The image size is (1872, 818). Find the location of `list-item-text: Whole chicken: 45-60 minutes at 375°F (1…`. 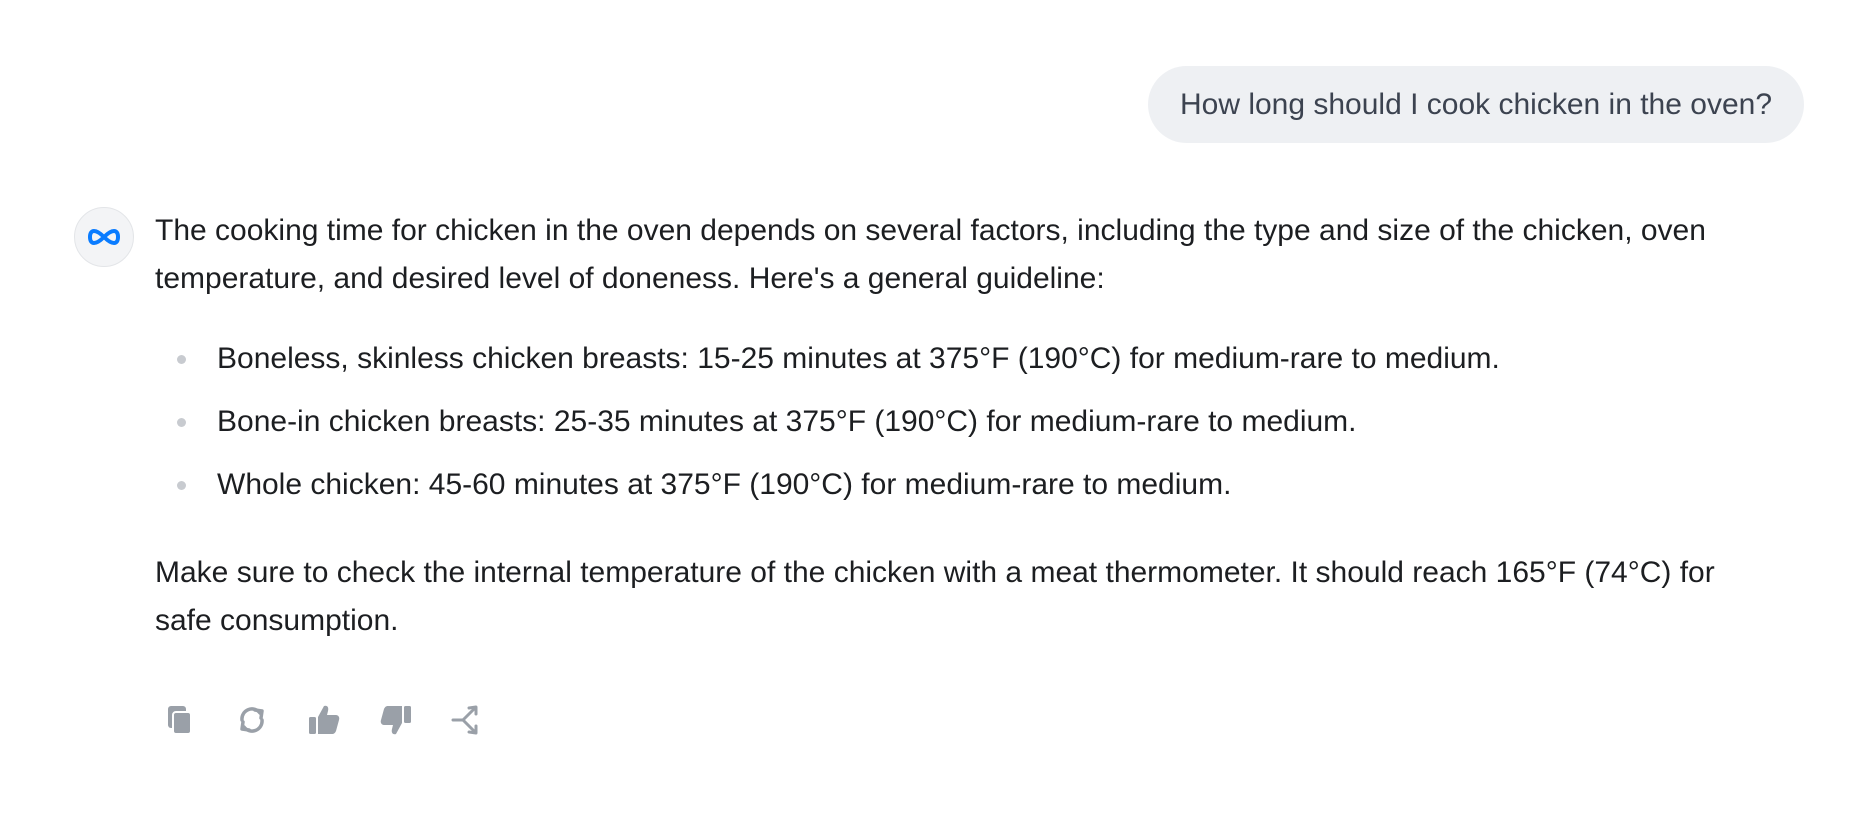

list-item-text: Whole chicken: 45-60 minutes at 375°F (1… is located at coordinates (724, 484).